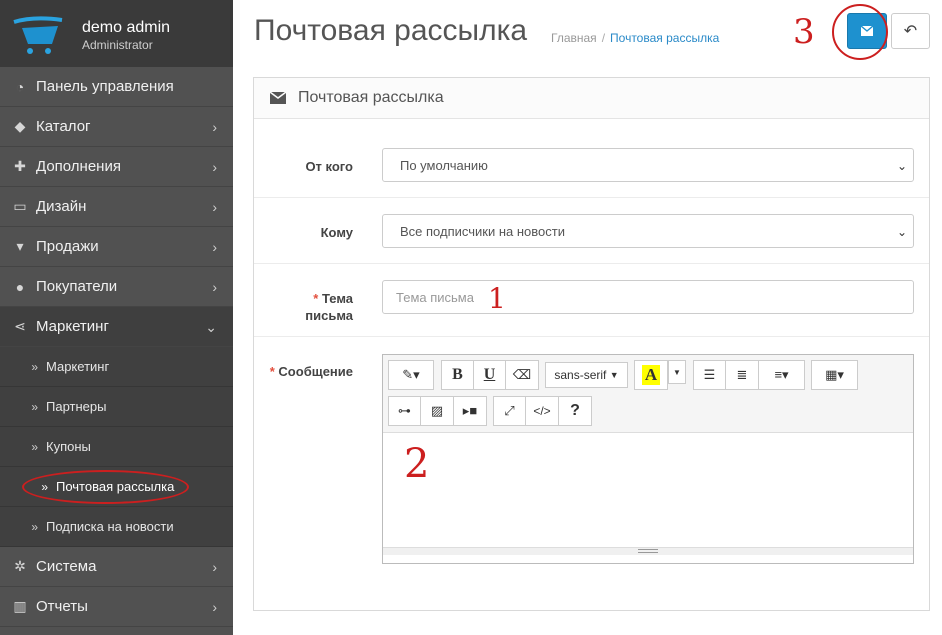 The image size is (942, 635). I want to click on back-button: ↶, so click(910, 31).